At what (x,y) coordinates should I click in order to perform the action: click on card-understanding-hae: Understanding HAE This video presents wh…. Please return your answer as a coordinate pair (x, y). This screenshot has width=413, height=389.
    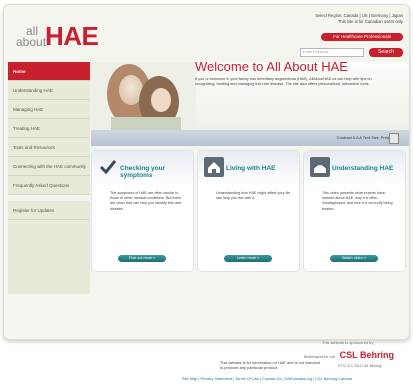
    Looking at the image, I should click on (354, 211).